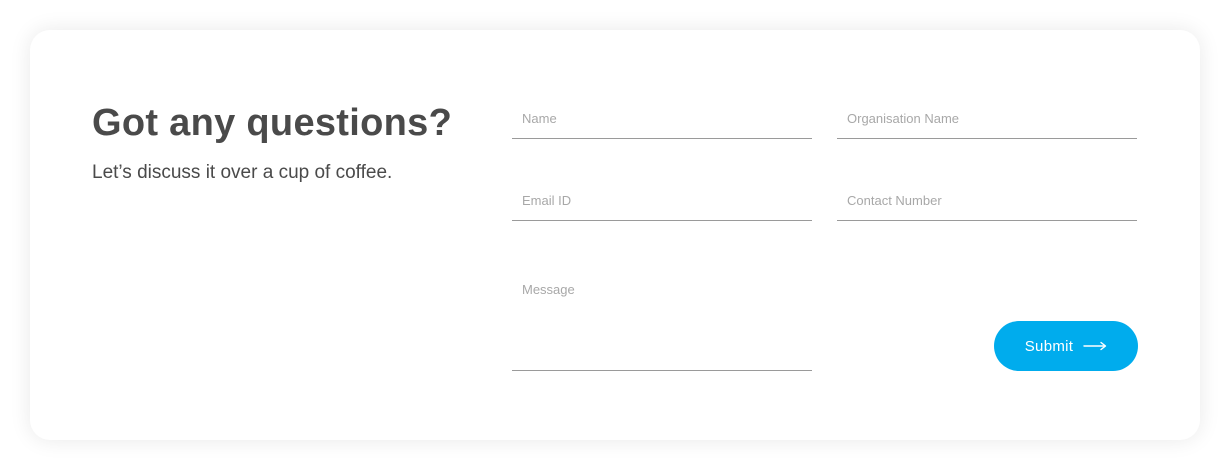 The height and width of the screenshot is (471, 1230). I want to click on page-title: Got any questions?, so click(272, 123).